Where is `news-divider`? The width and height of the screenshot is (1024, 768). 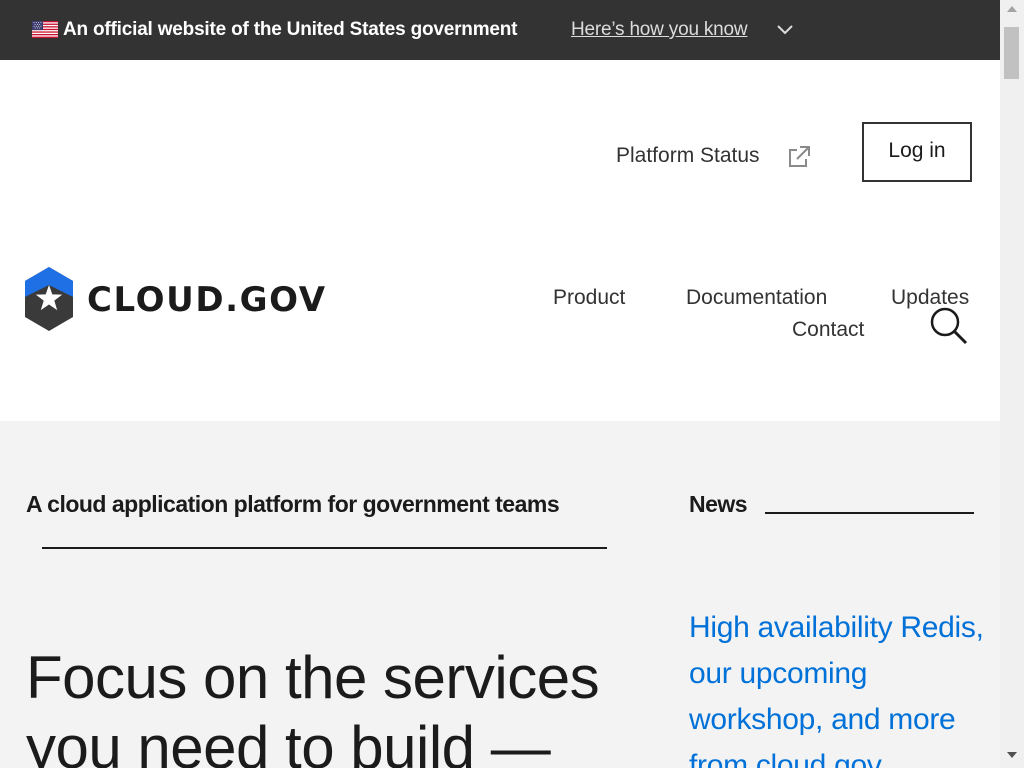
news-divider is located at coordinates (869, 513).